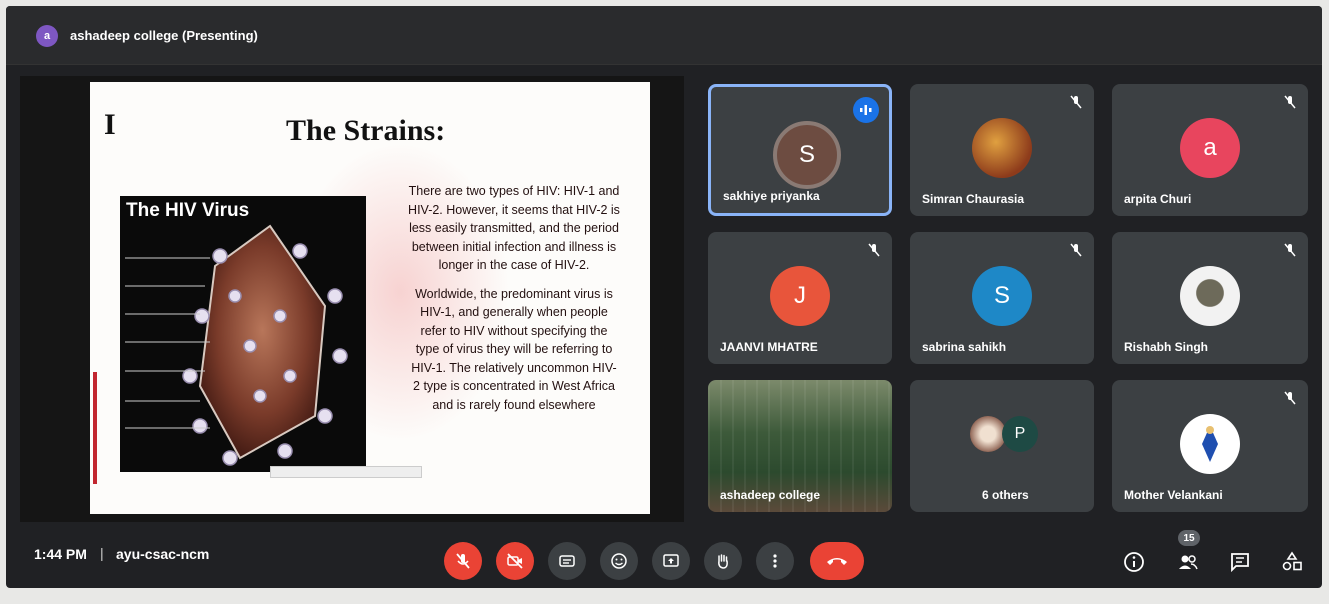 Image resolution: width=1329 pixels, height=604 pixels. I want to click on activities-button, so click(1292, 562).